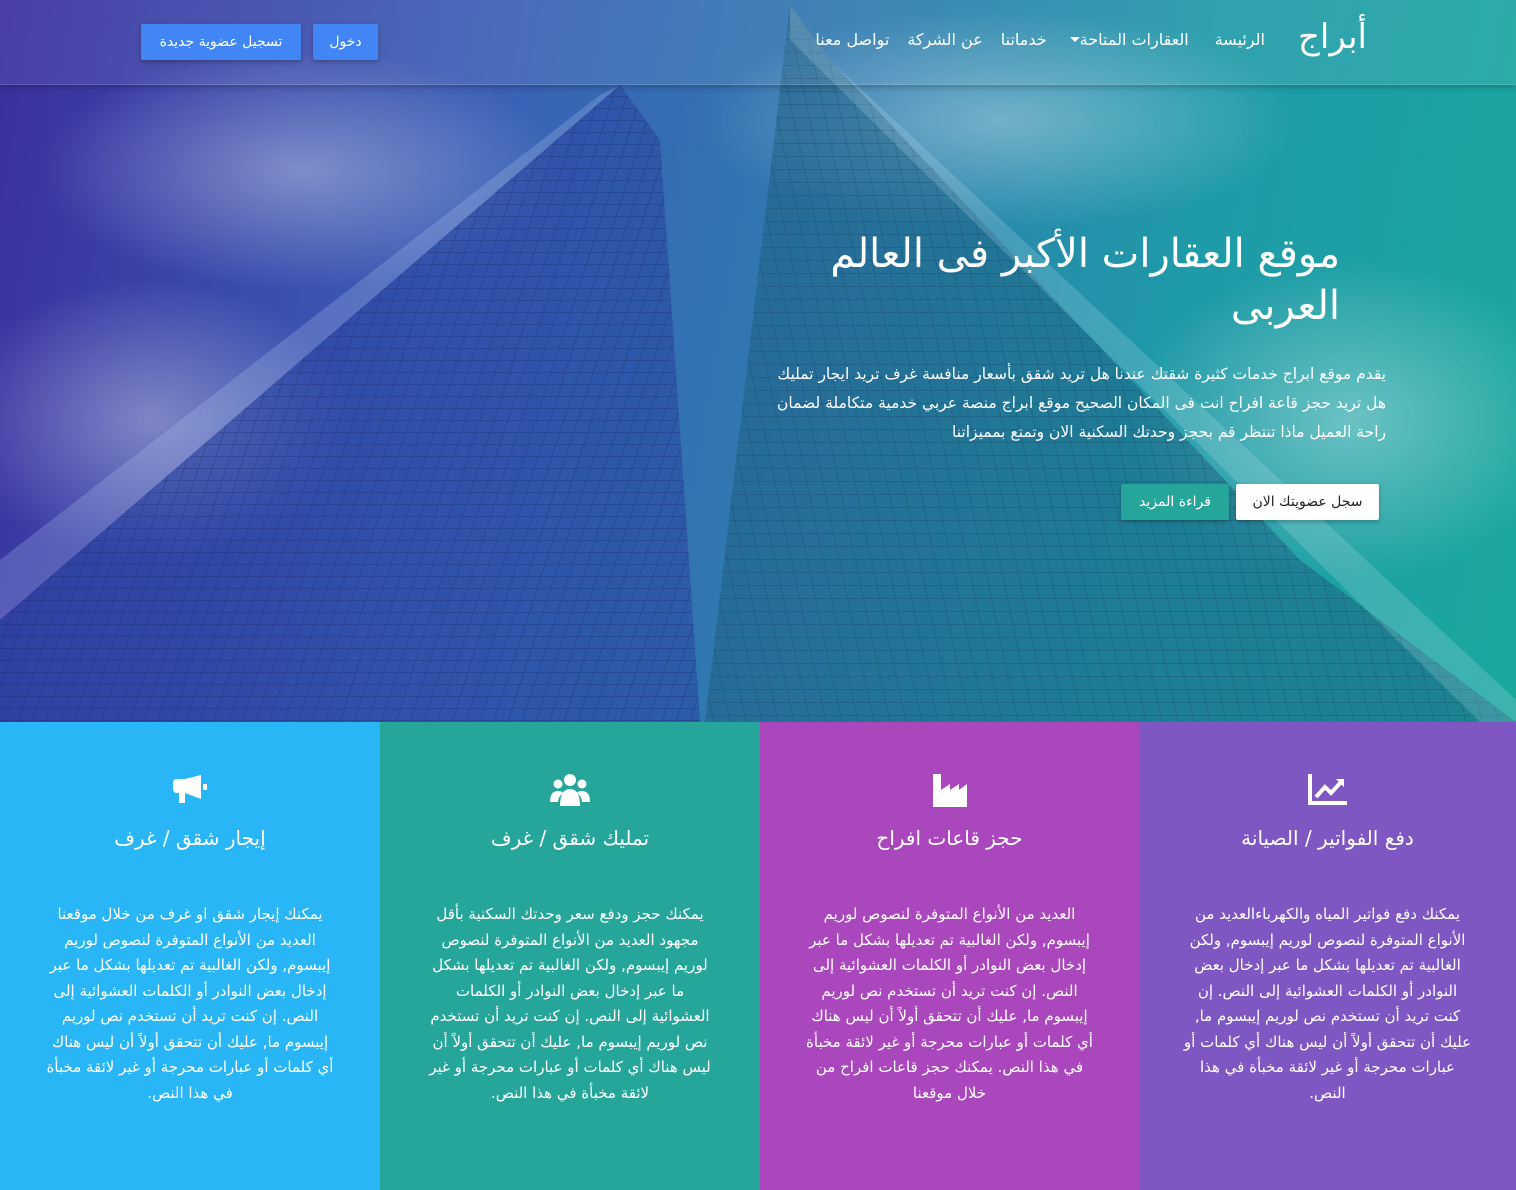 Image resolution: width=1516 pixels, height=1190 pixels. What do you see at coordinates (1074, 39) in the screenshot?
I see `caret-down-icon` at bounding box center [1074, 39].